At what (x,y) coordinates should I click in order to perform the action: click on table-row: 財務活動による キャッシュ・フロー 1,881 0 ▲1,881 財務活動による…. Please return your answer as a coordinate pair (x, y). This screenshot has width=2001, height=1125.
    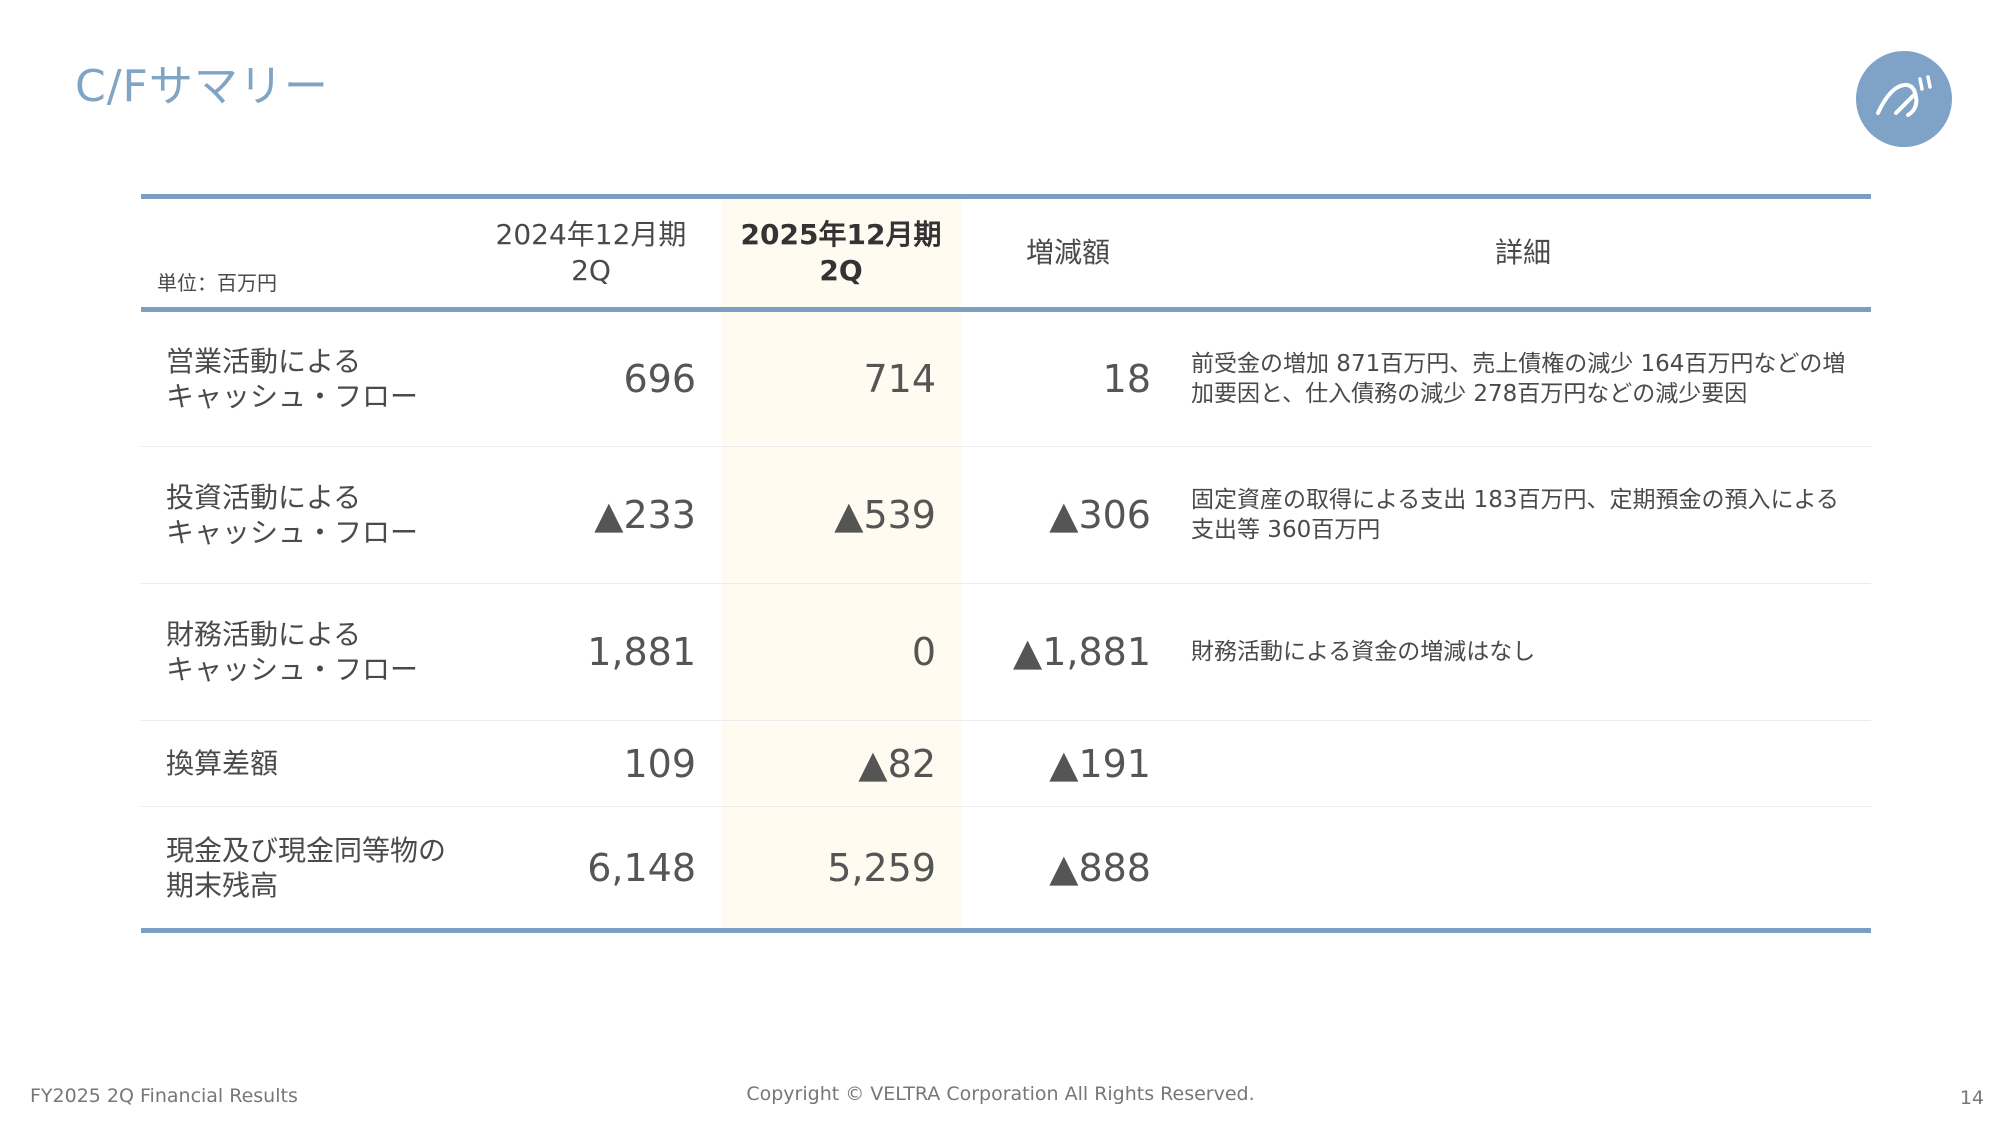
    Looking at the image, I should click on (1006, 652).